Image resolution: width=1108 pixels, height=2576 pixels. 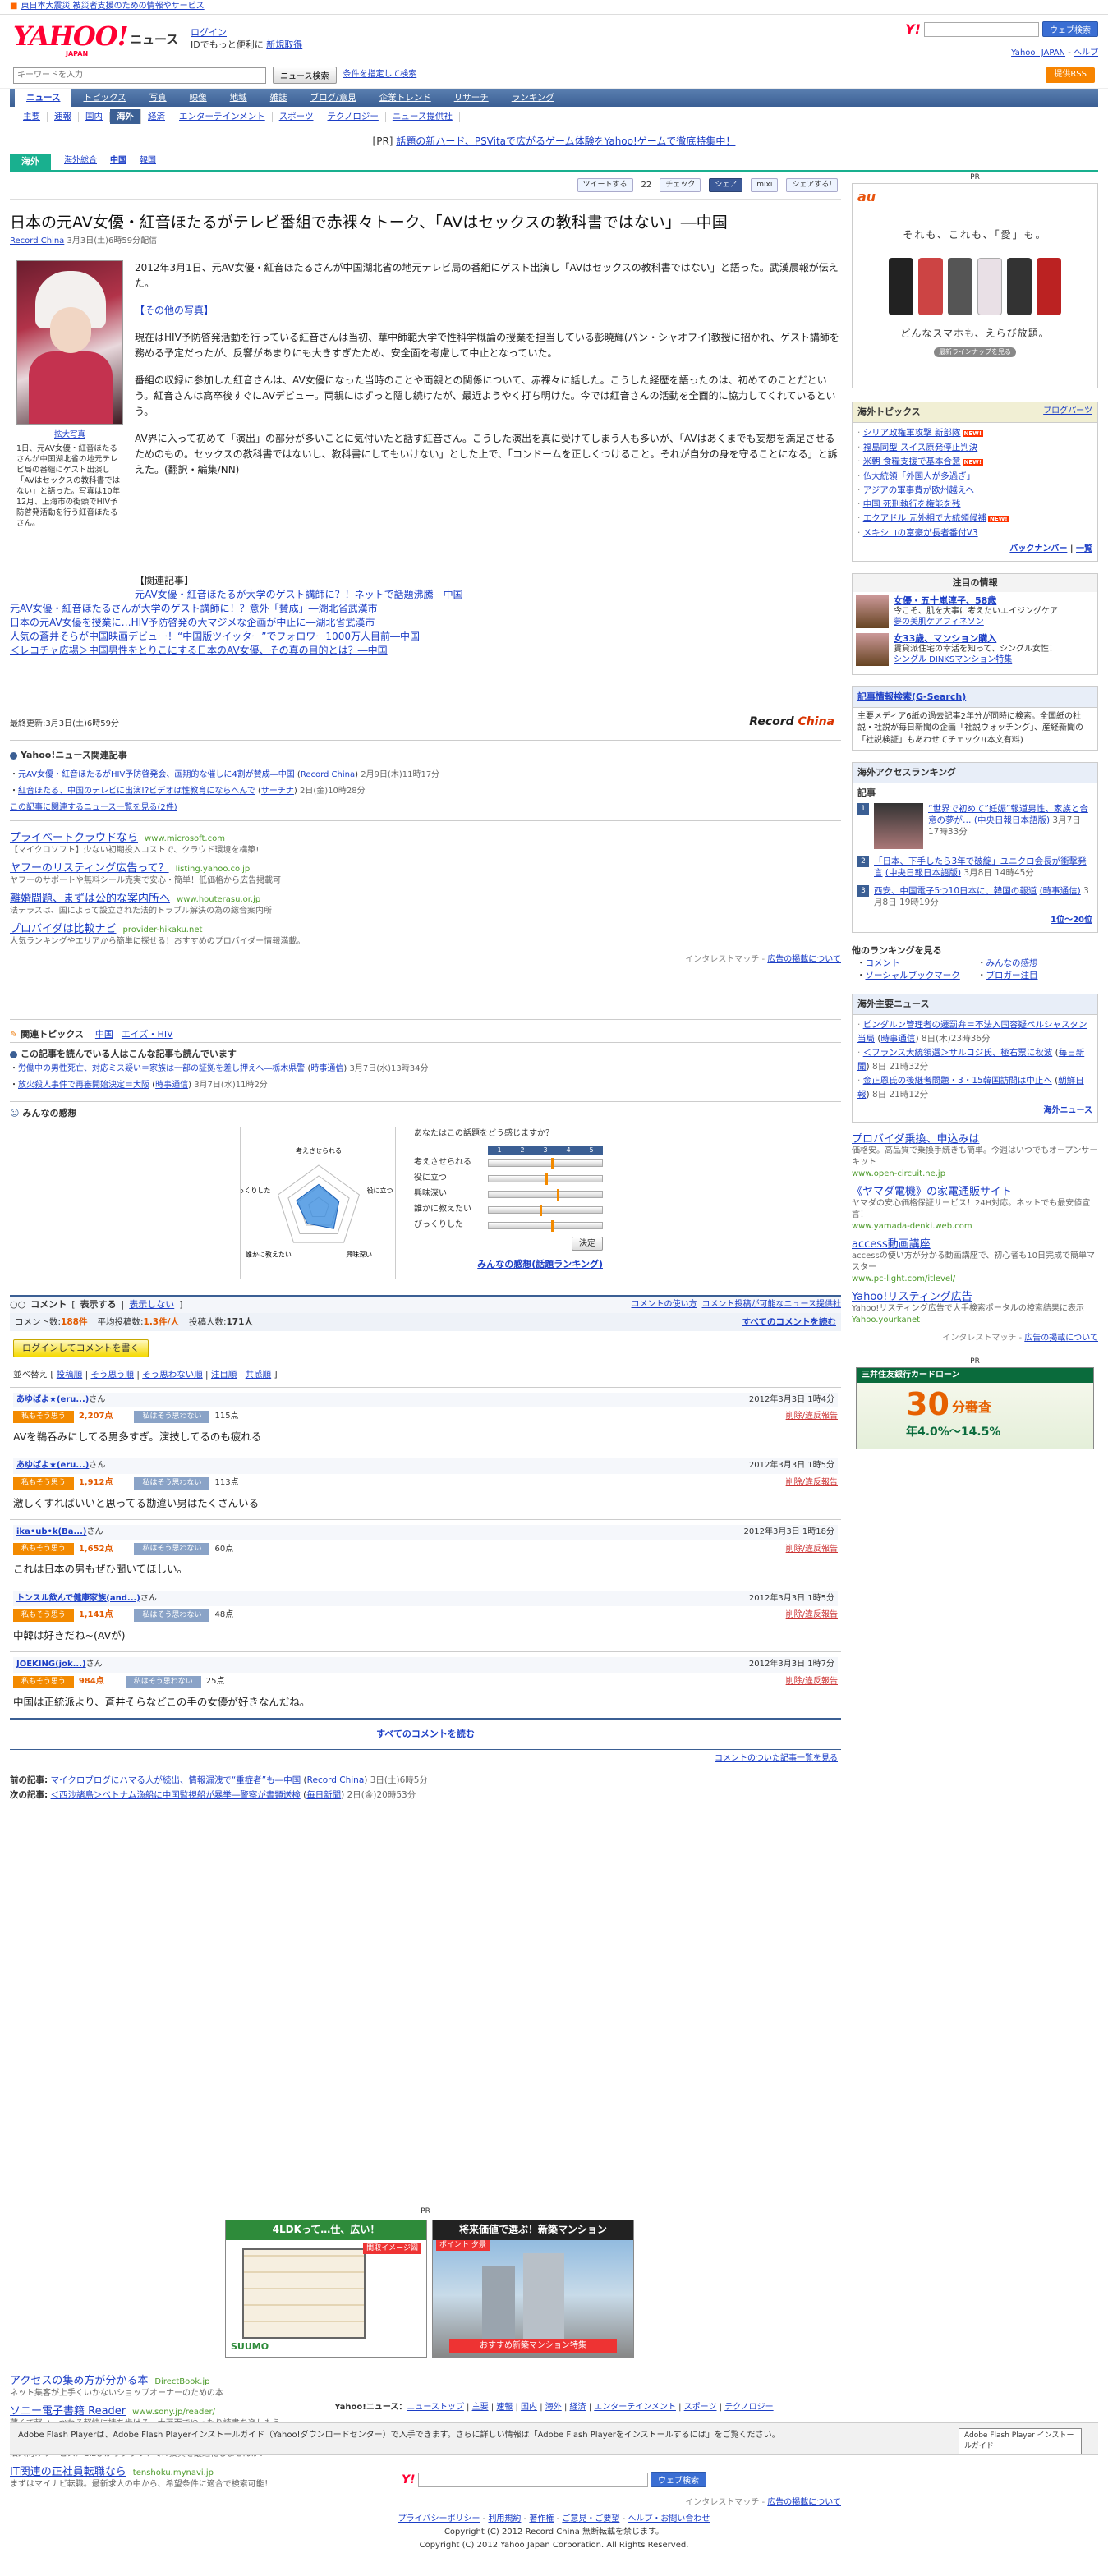 I want to click on attention-source: 夢の美肌ケアフィネソン, so click(x=976, y=622).